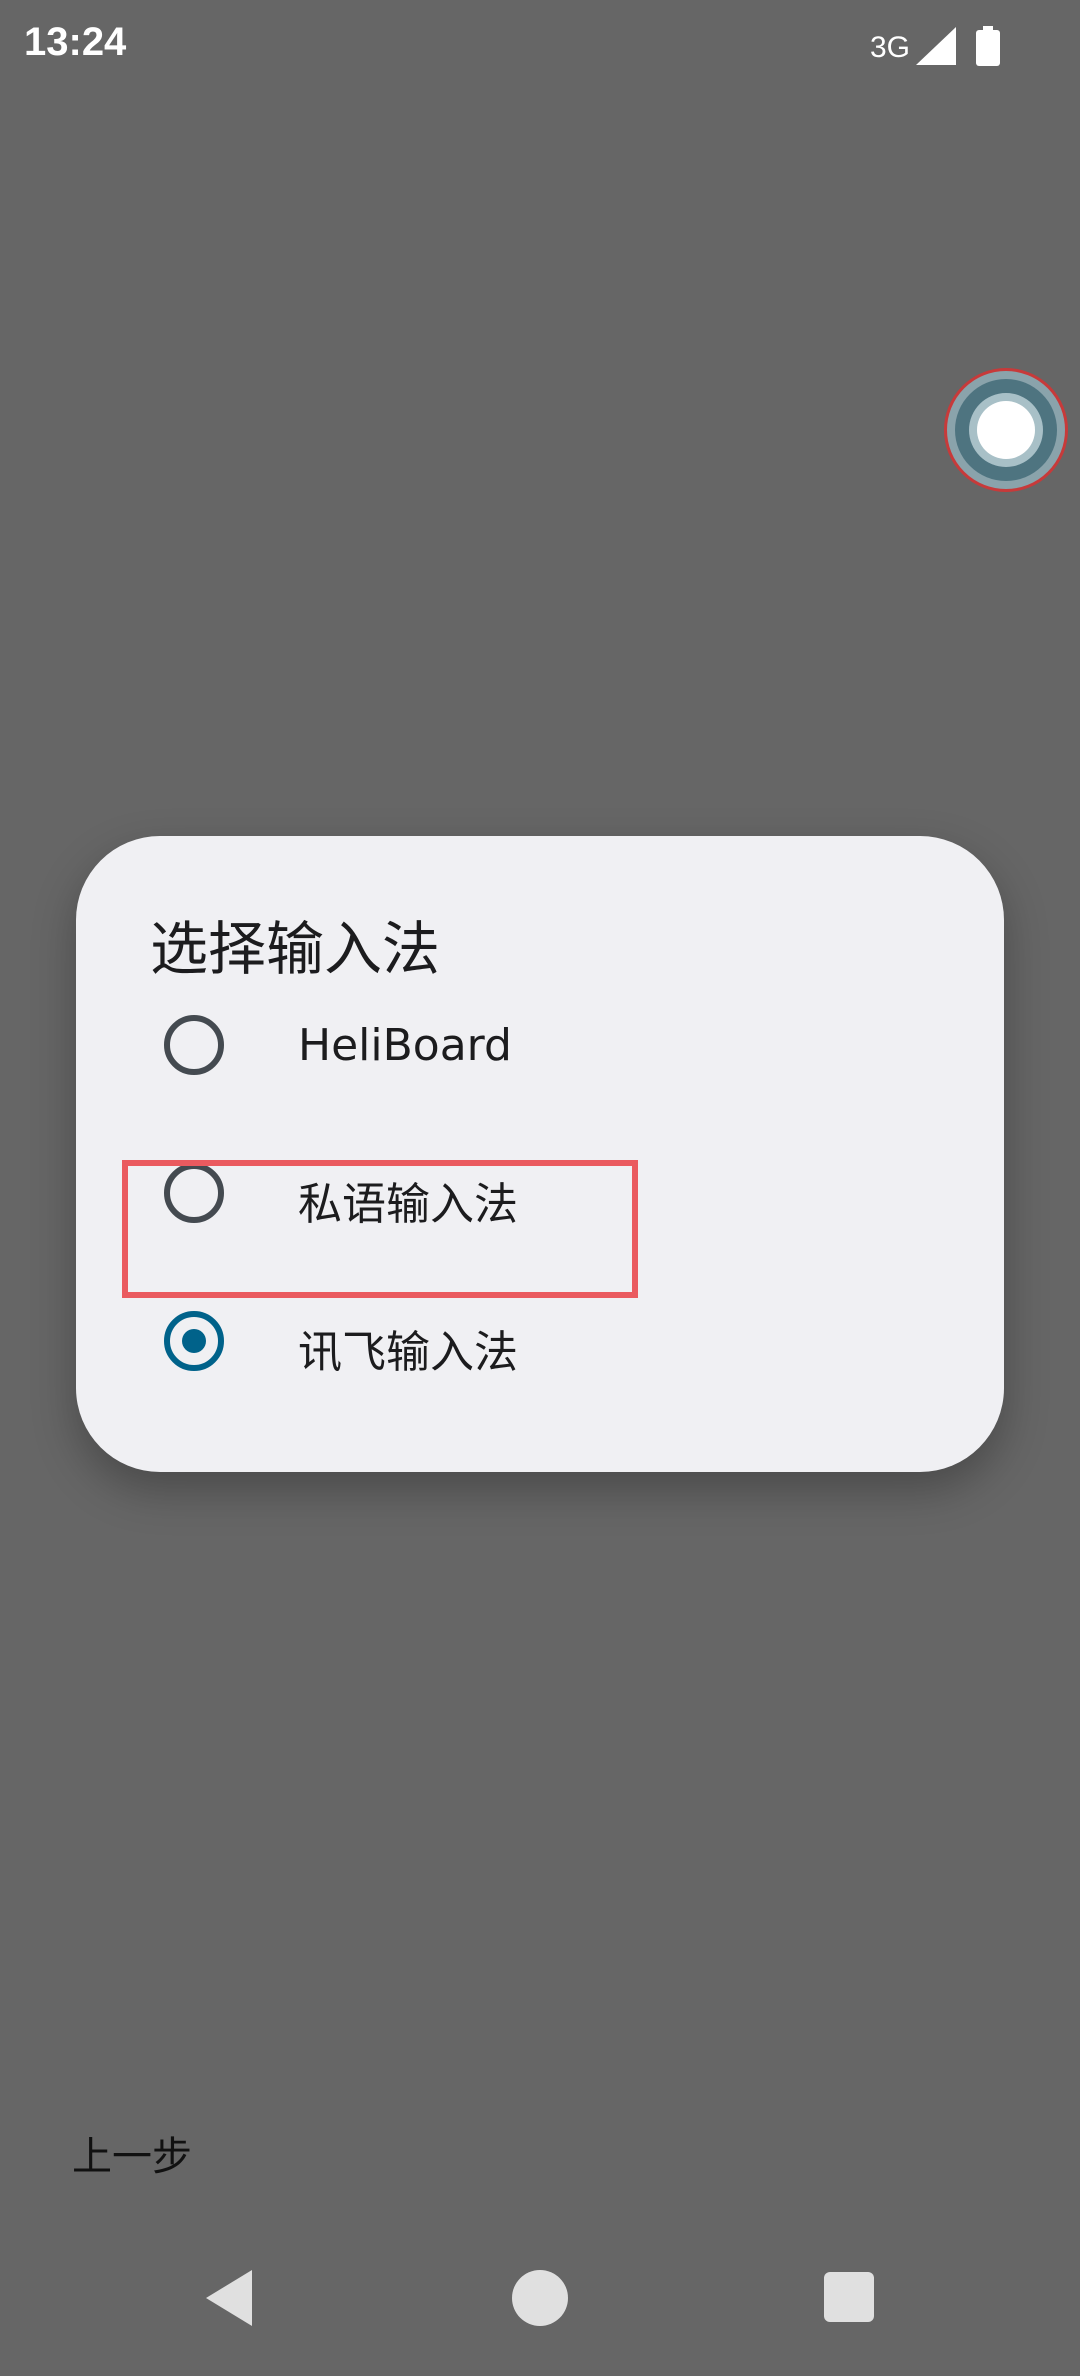 The height and width of the screenshot is (2376, 1080). Describe the element at coordinates (889, 47) in the screenshot. I see `network-type-label: 3G` at that location.